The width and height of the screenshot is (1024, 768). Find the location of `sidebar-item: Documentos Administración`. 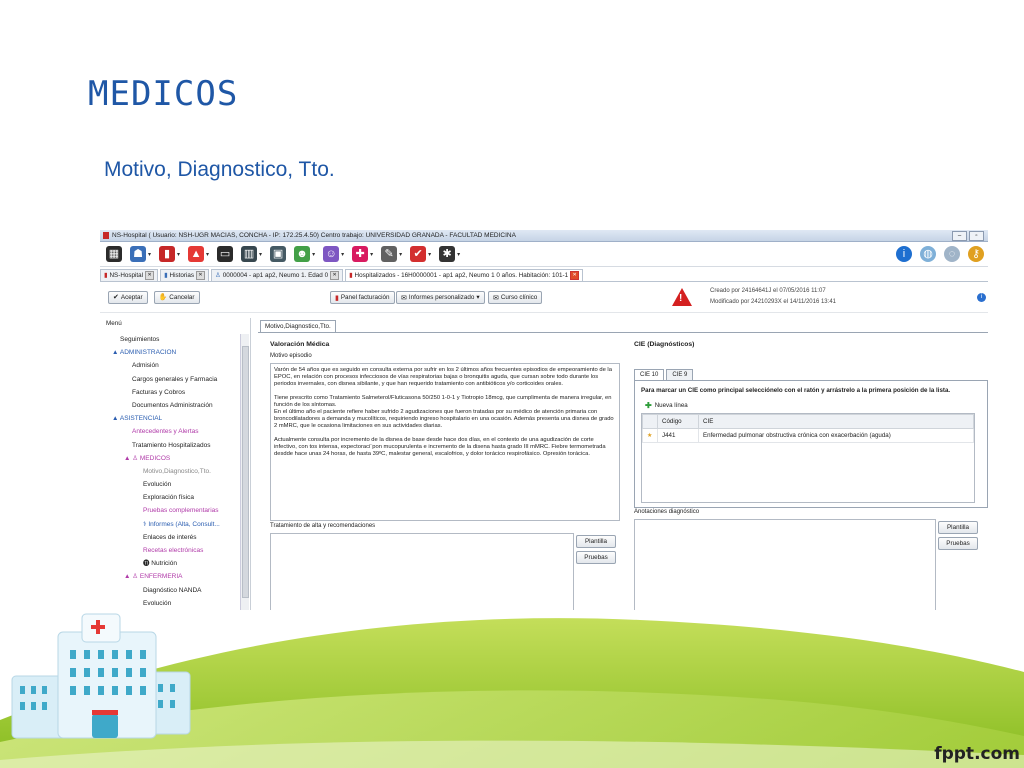

sidebar-item: Documentos Administración is located at coordinates (175, 405).